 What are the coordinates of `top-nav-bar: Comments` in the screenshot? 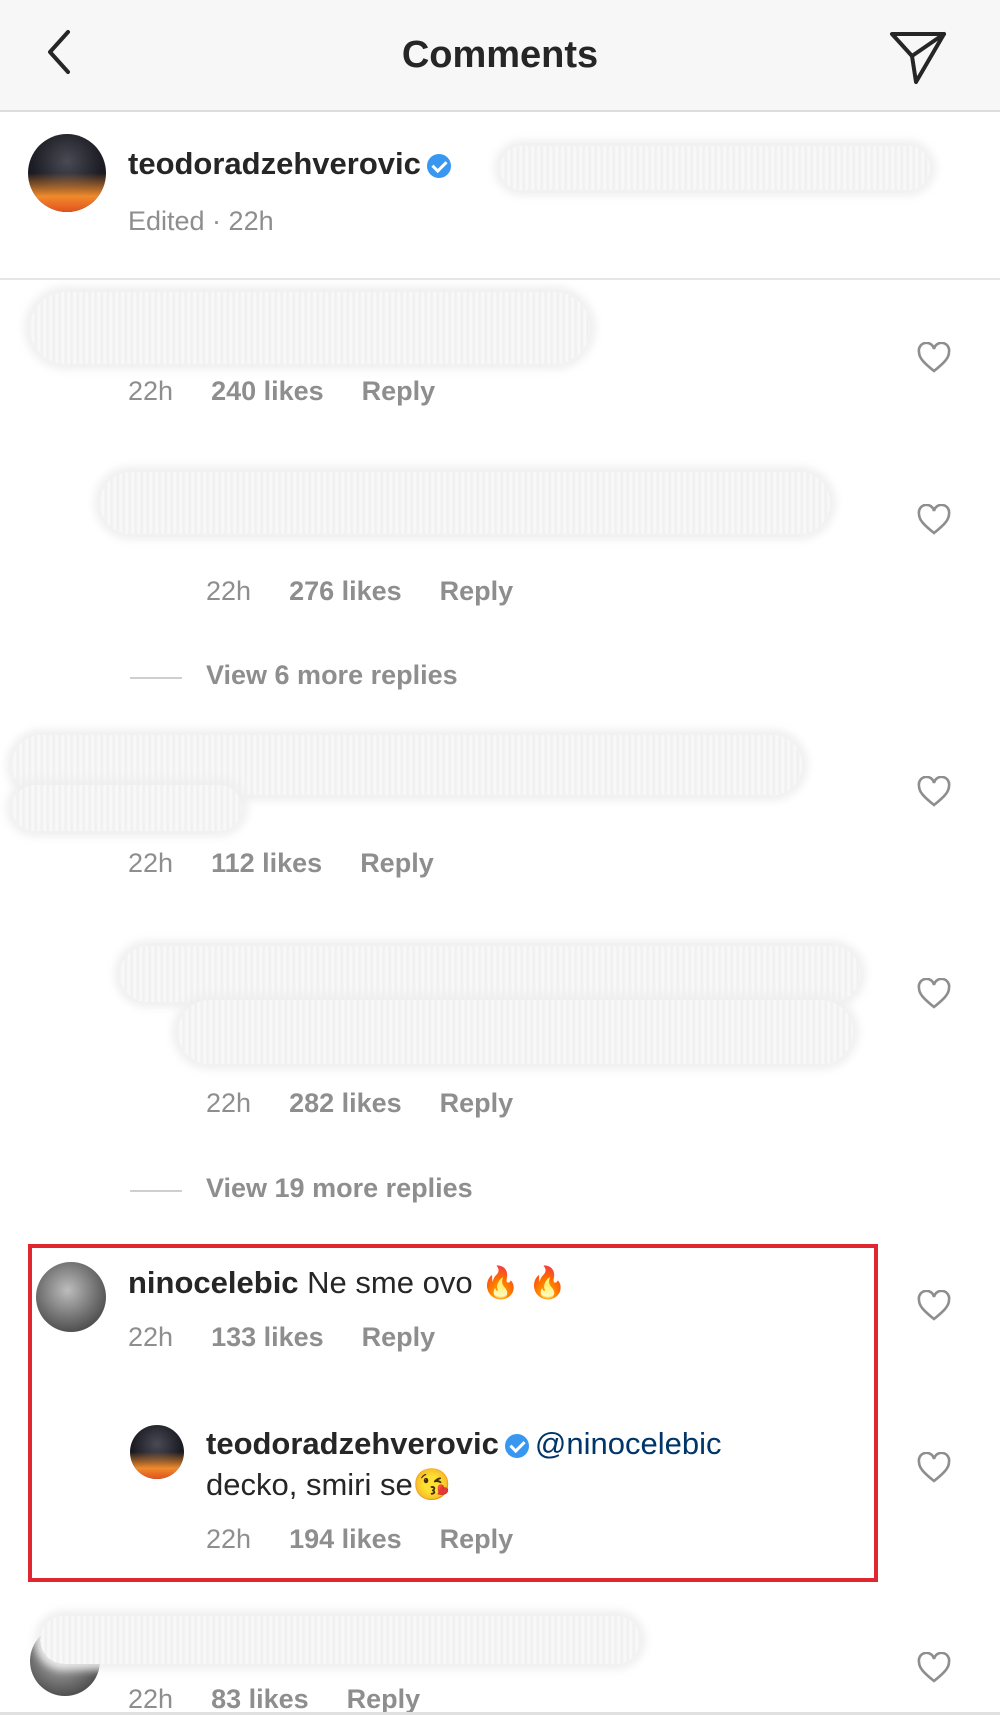 It's located at (500, 56).